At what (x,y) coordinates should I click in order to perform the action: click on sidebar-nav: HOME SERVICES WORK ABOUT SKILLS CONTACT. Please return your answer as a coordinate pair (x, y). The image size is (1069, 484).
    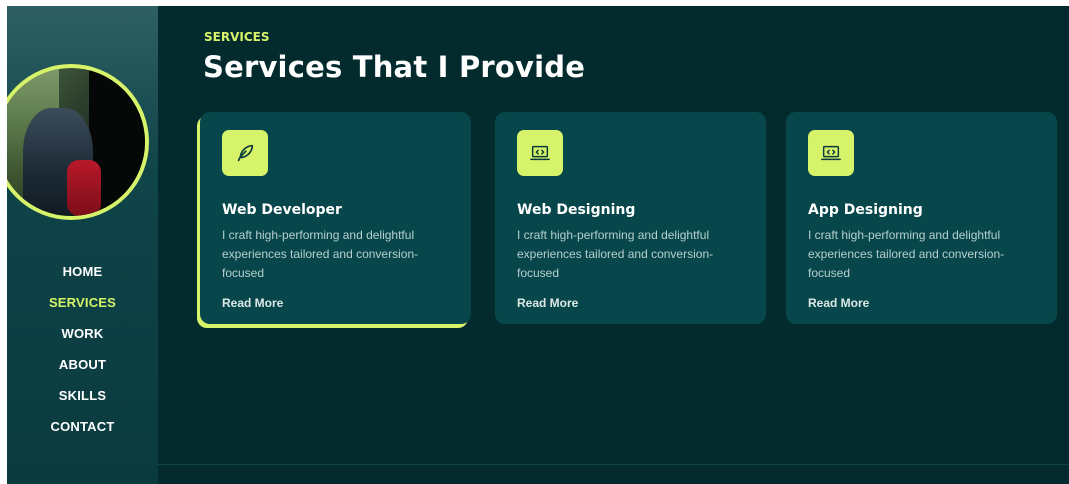
    Looking at the image, I should click on (82, 349).